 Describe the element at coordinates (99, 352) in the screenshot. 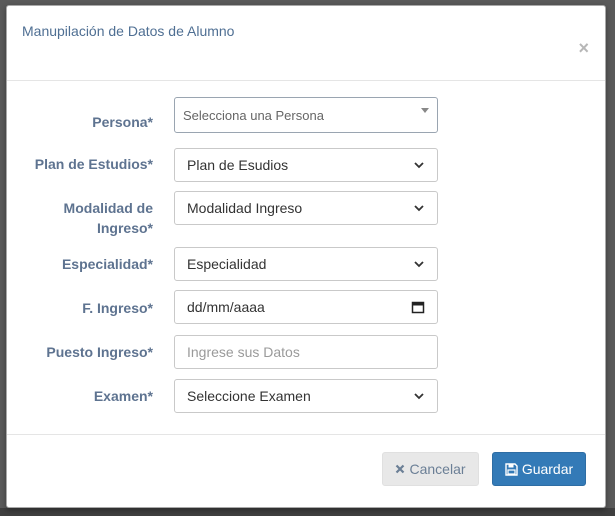

I see `puesto-label: Puesto Ingreso*` at that location.